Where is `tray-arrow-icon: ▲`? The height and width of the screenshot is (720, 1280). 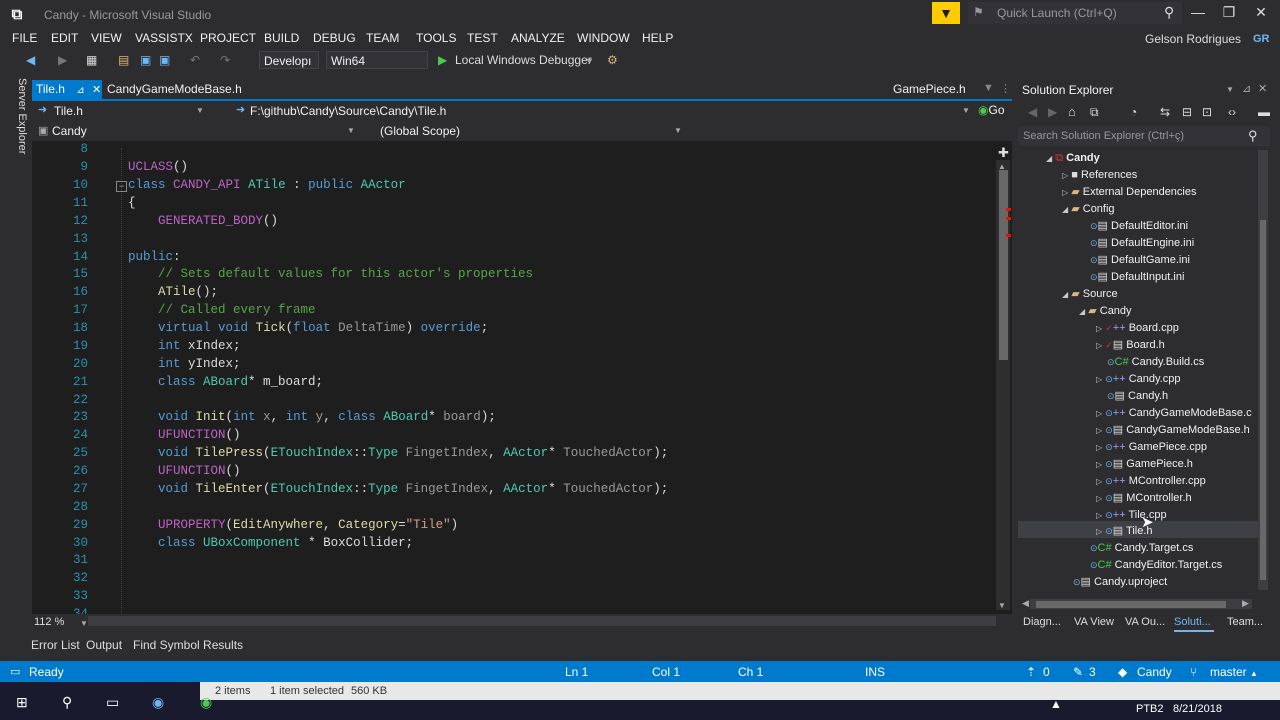
tray-arrow-icon: ▲ is located at coordinates (1056, 704).